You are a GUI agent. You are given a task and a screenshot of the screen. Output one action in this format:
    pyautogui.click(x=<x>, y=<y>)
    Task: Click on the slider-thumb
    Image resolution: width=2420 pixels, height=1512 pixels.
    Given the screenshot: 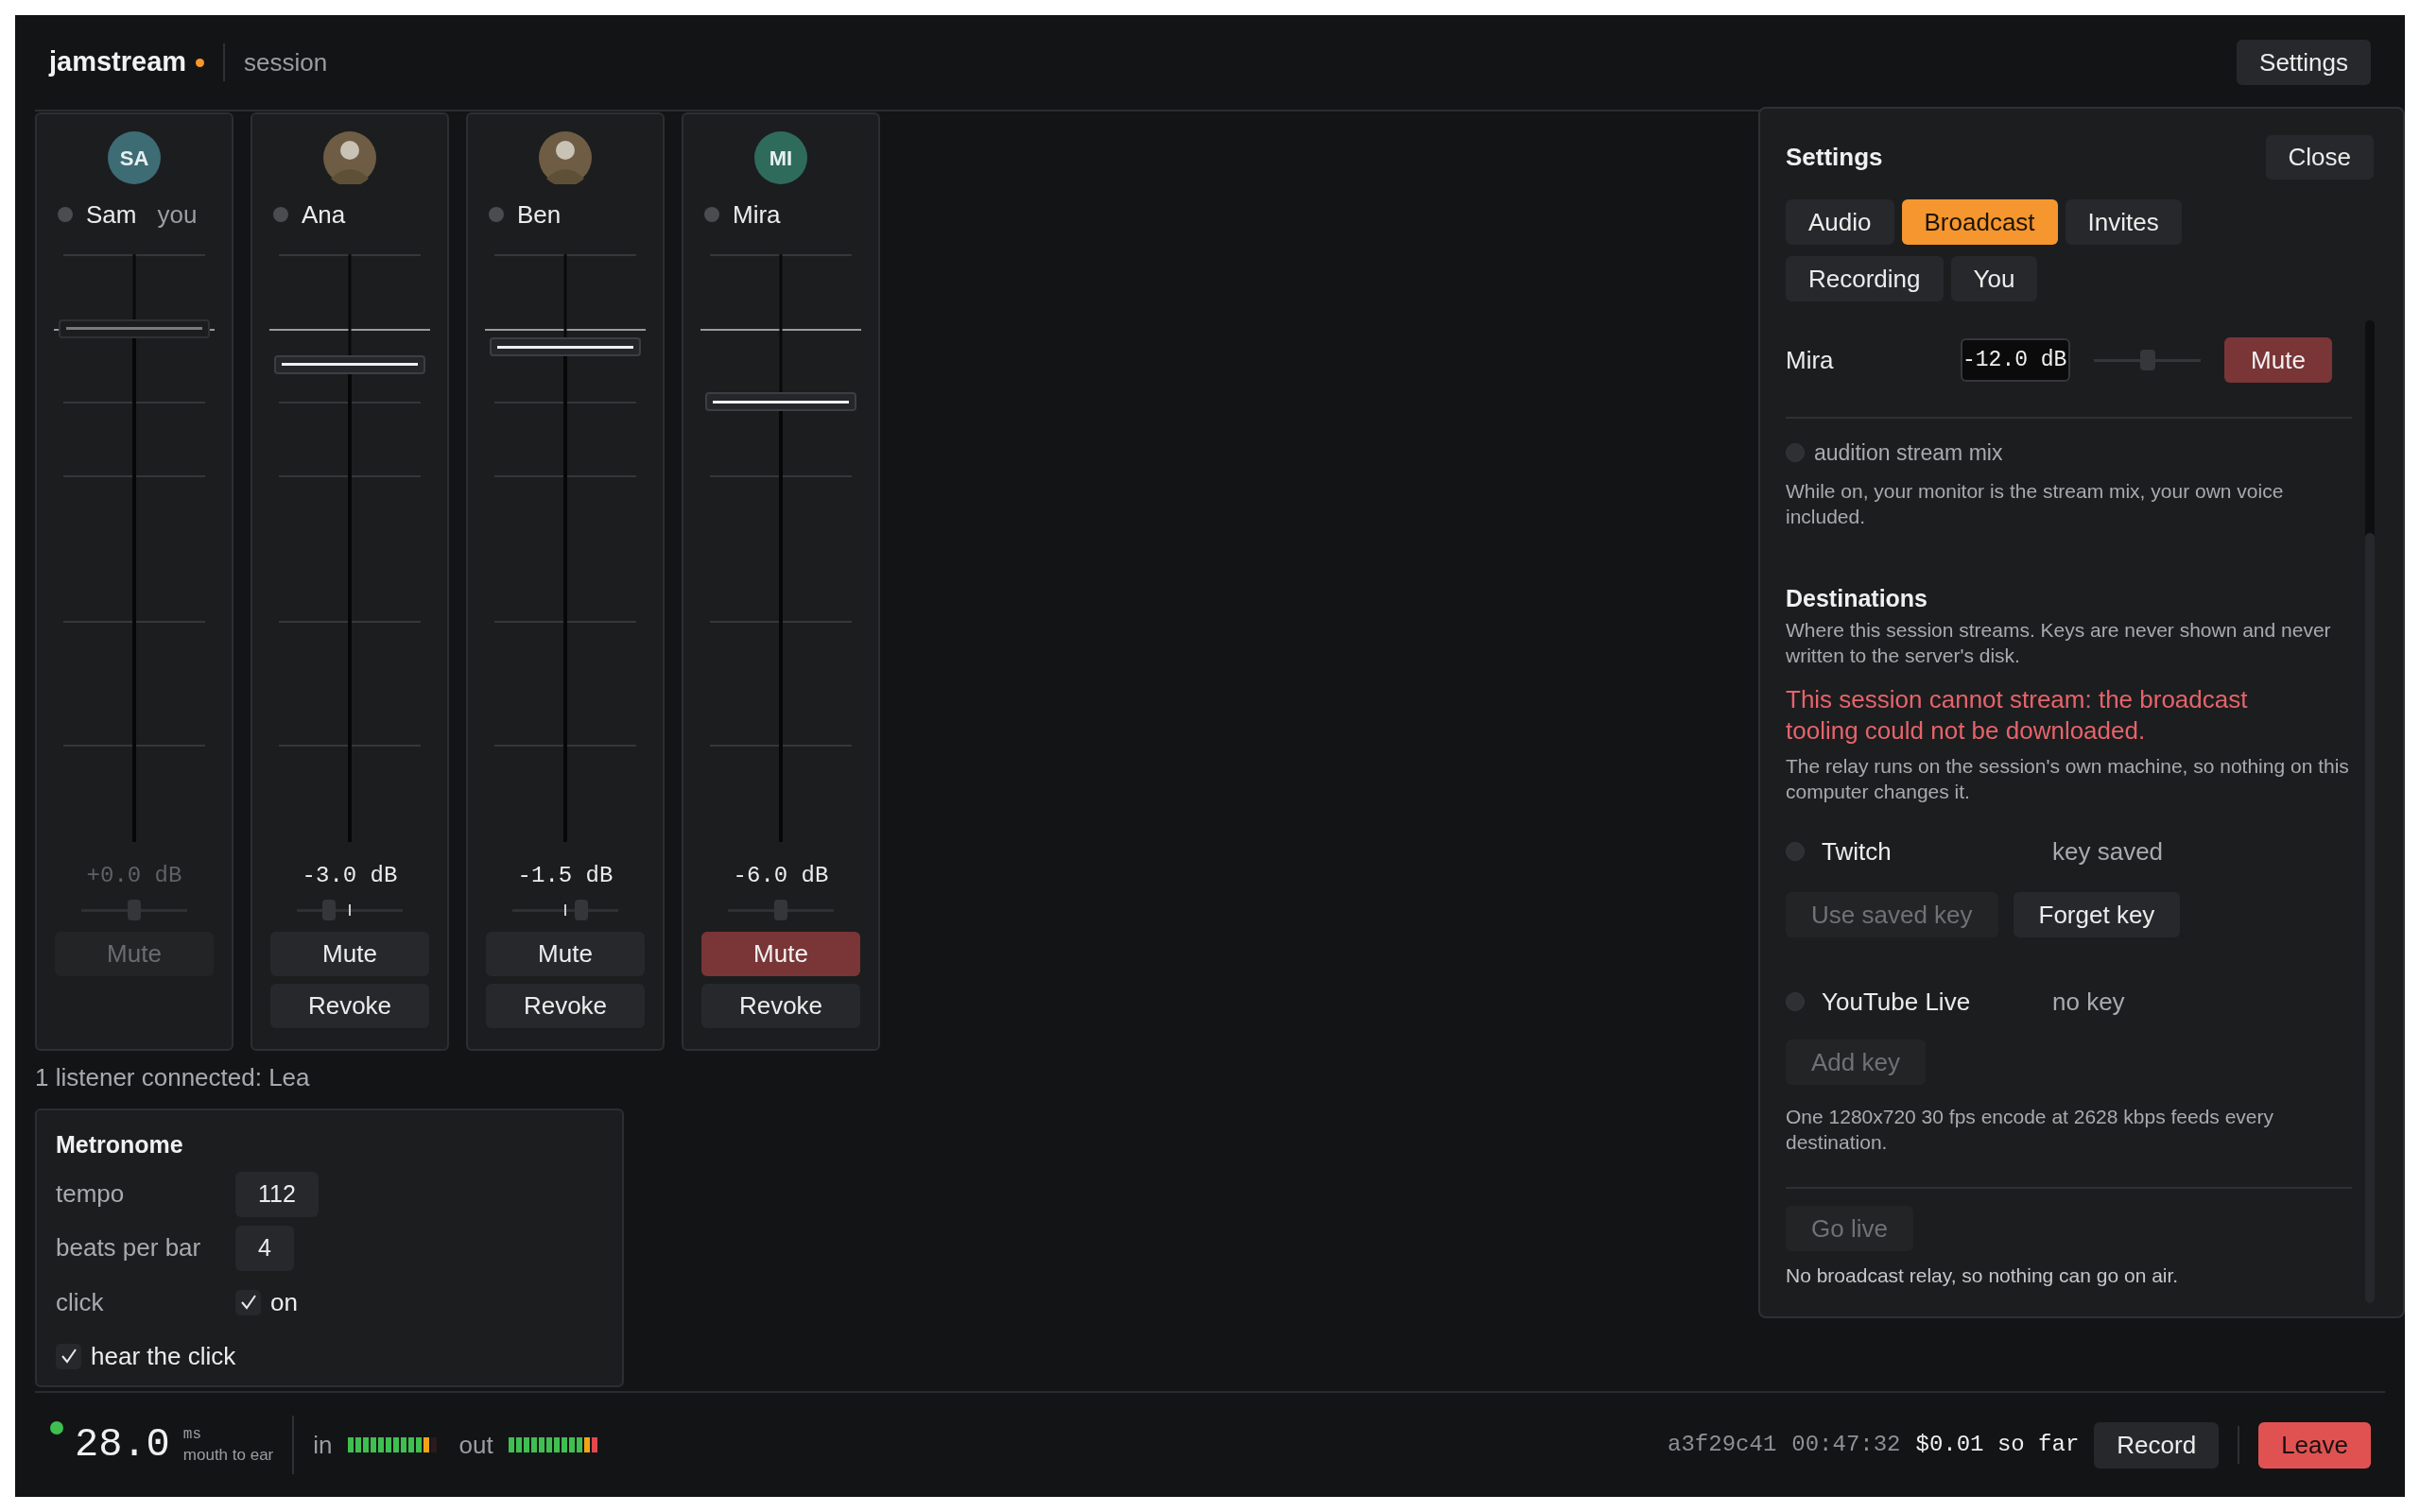 What is the action you would take?
    pyautogui.click(x=2147, y=360)
    